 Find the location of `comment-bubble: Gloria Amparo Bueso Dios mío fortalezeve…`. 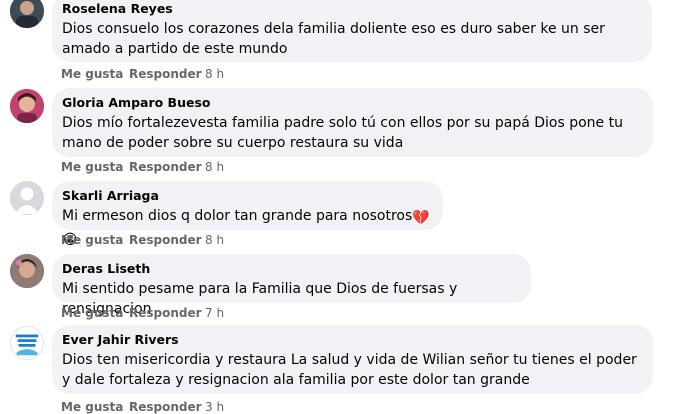

comment-bubble: Gloria Amparo Bueso Dios mío fortalezeve… is located at coordinates (352, 122).